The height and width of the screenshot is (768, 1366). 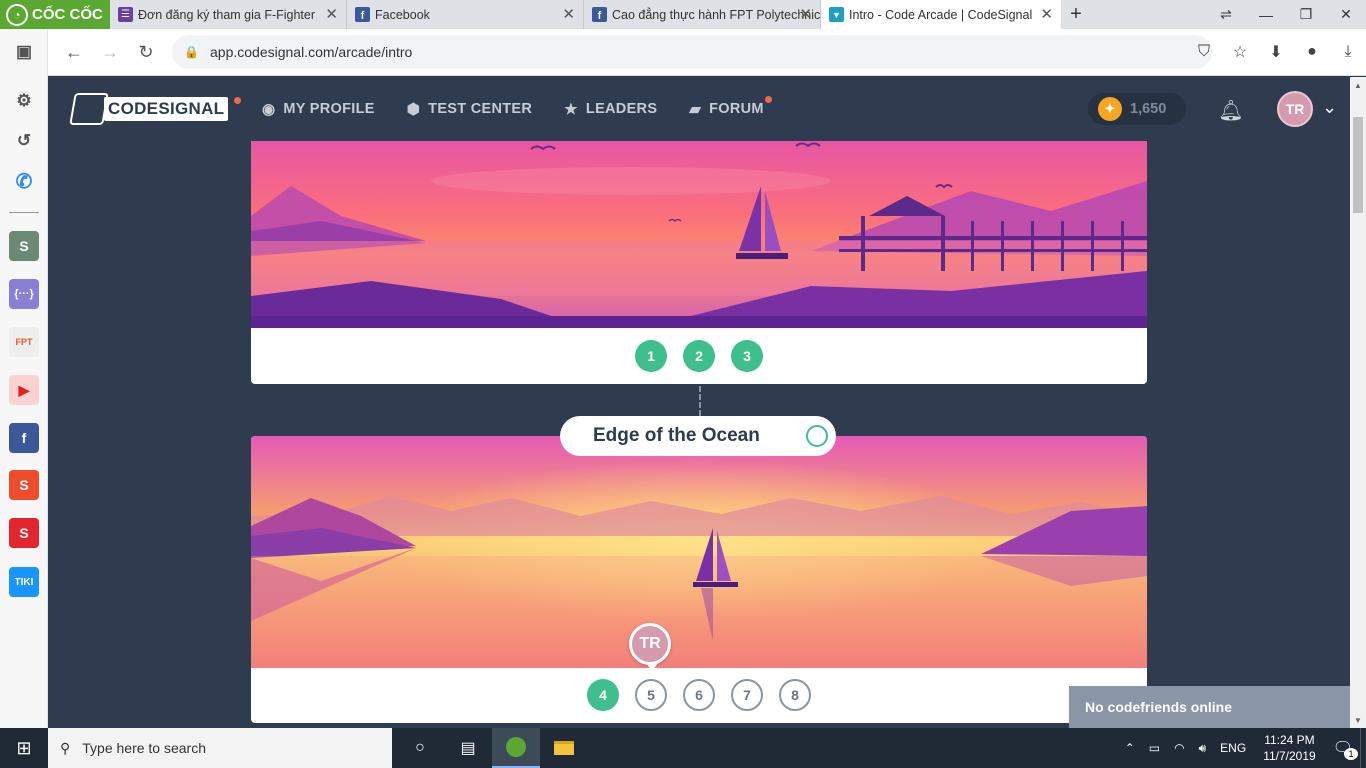 I want to click on coccoc-menu-button: ◔ CỐC CỐC, so click(x=55, y=14).